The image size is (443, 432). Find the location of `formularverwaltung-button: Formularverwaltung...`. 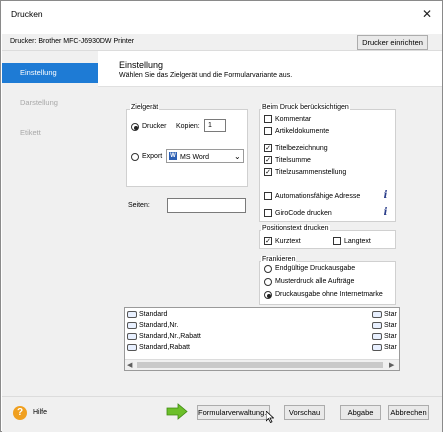

formularverwaltung-button: Formularverwaltung... is located at coordinates (234, 412).